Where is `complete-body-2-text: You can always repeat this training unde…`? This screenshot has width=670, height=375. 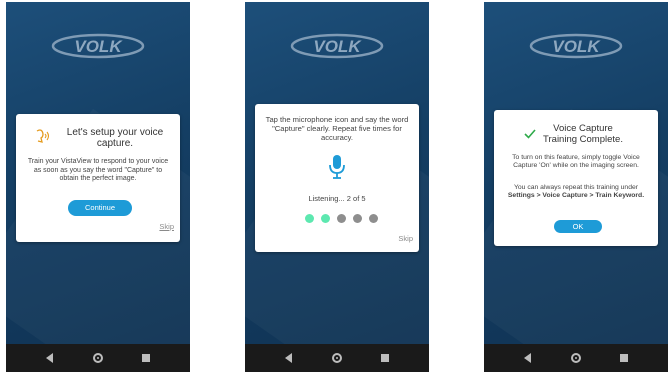
complete-body-2-text: You can always repeat this training unde… is located at coordinates (576, 187).